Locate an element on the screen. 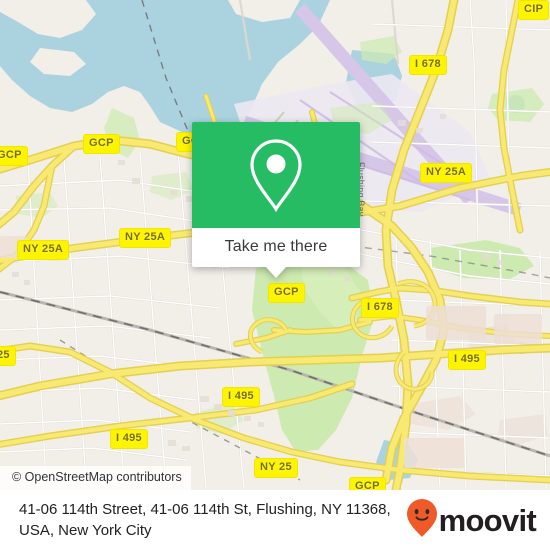 This screenshot has height=550, width=550. take-me-there-label: Take me there is located at coordinates (276, 246).